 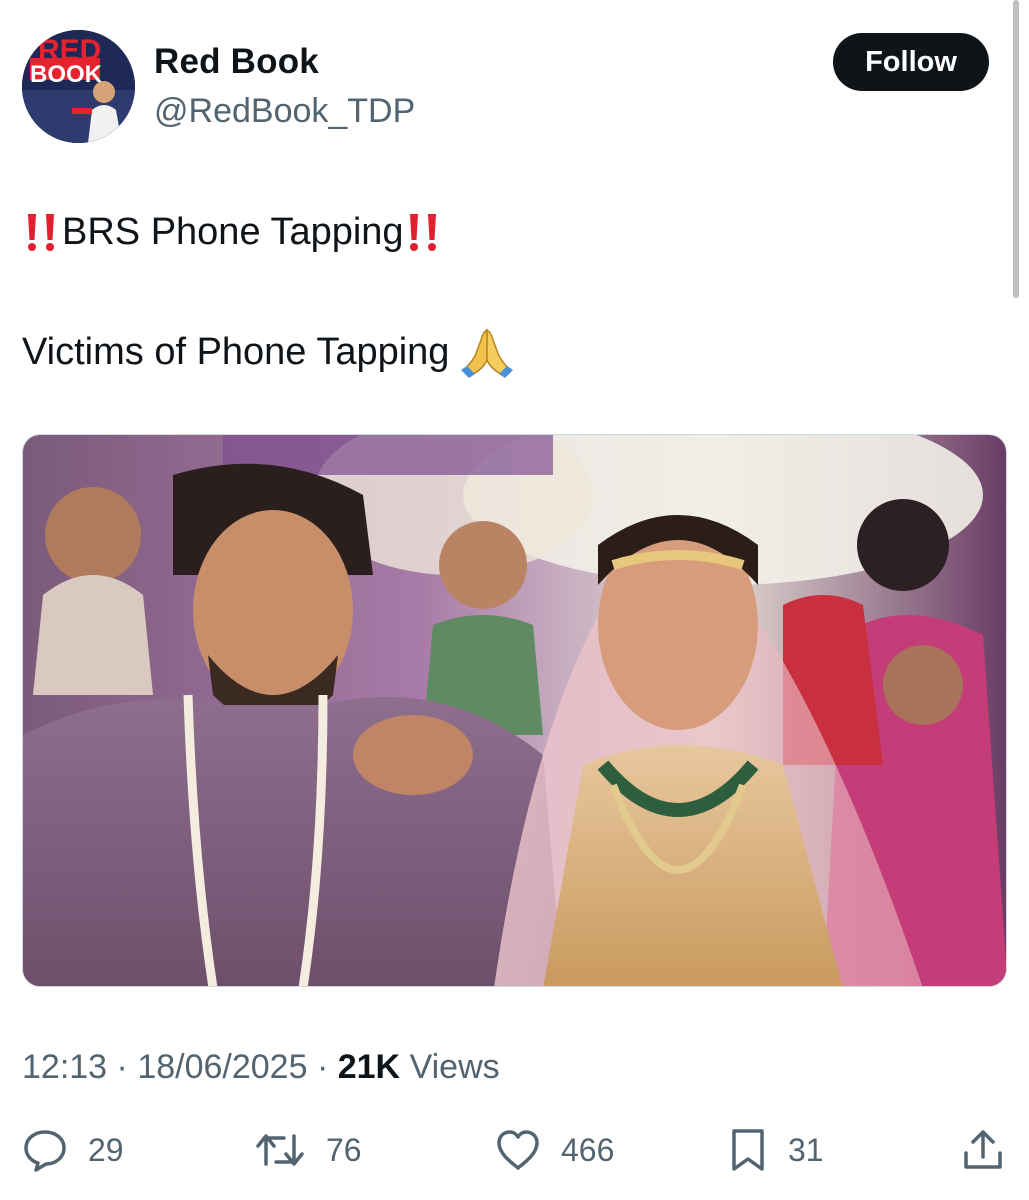 What do you see at coordinates (748, 1150) in the screenshot?
I see `bookmark-icon` at bounding box center [748, 1150].